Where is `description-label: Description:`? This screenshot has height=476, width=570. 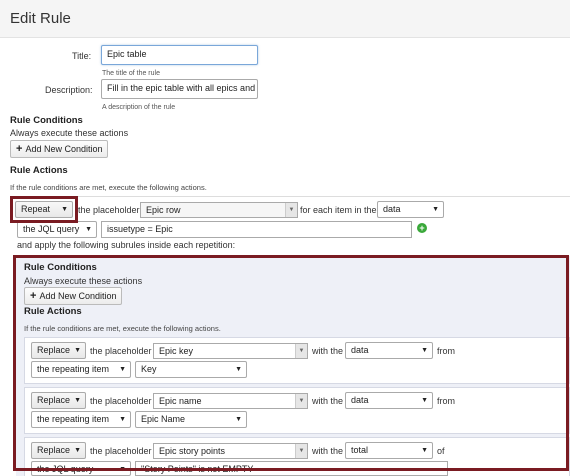
description-label: Description: is located at coordinates (69, 90).